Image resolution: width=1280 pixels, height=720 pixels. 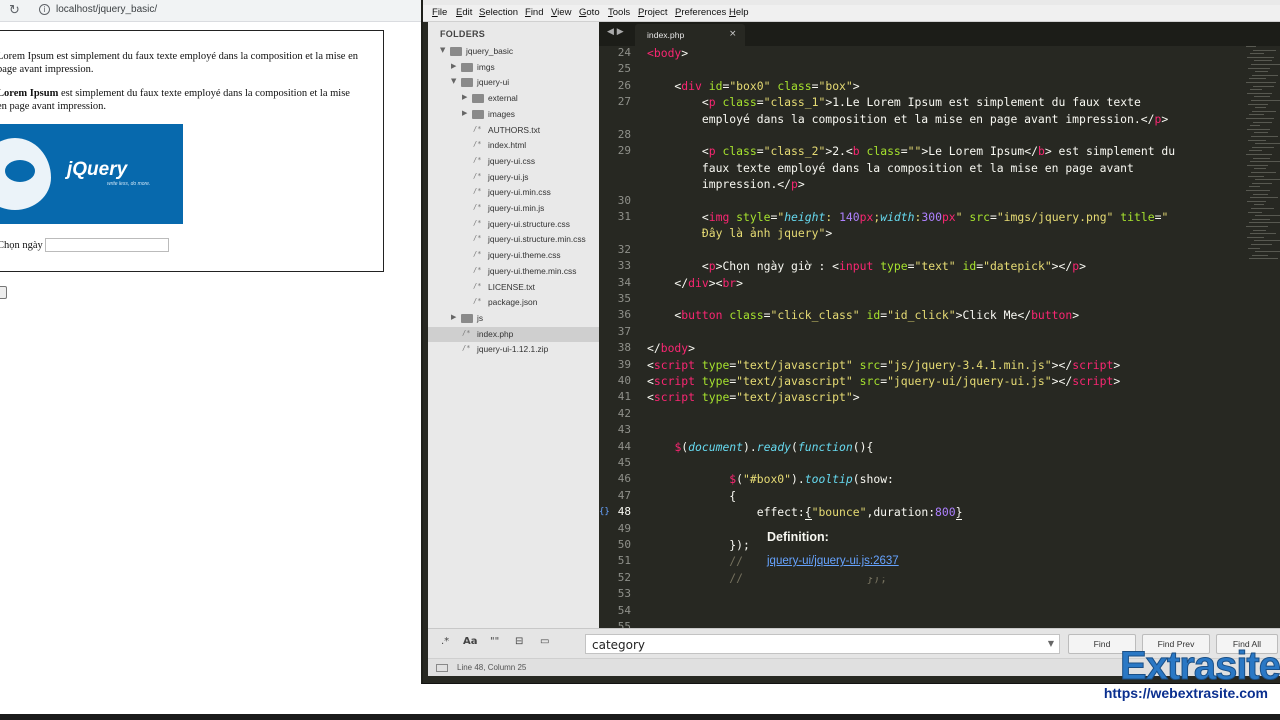 What do you see at coordinates (498, 12) in the screenshot?
I see `menu-selection: Selection` at bounding box center [498, 12].